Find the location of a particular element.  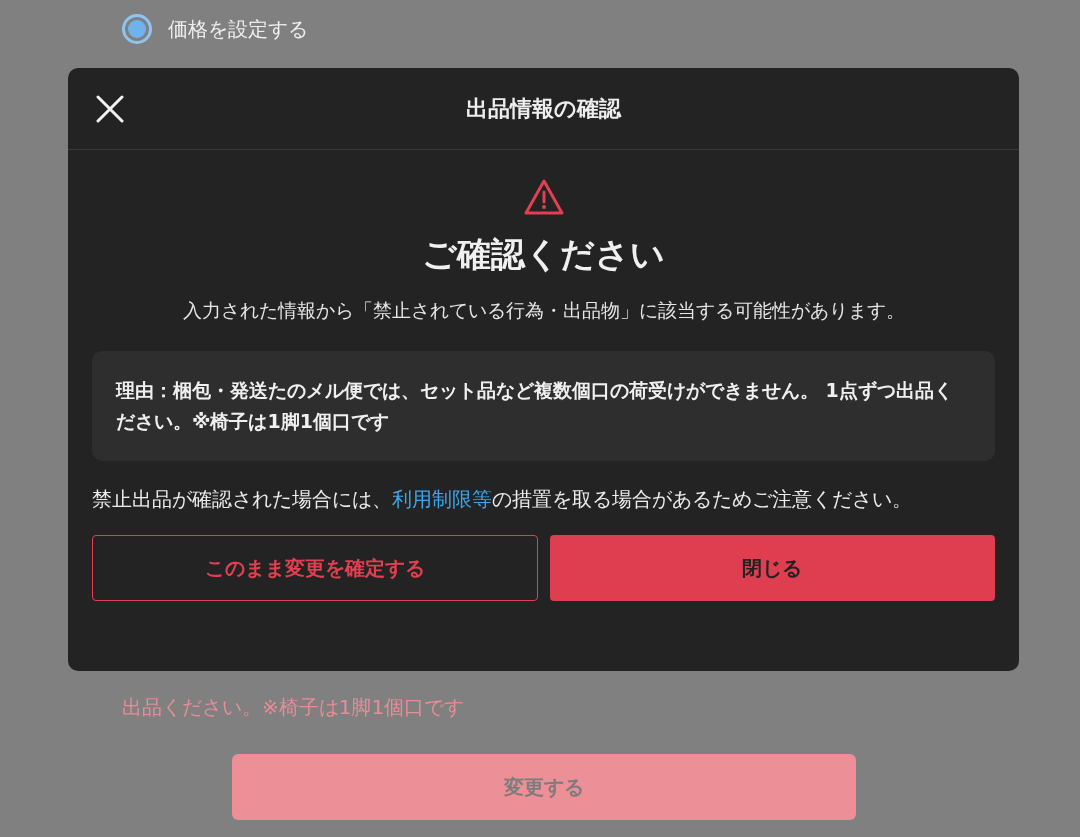

close-icon is located at coordinates (110, 109).